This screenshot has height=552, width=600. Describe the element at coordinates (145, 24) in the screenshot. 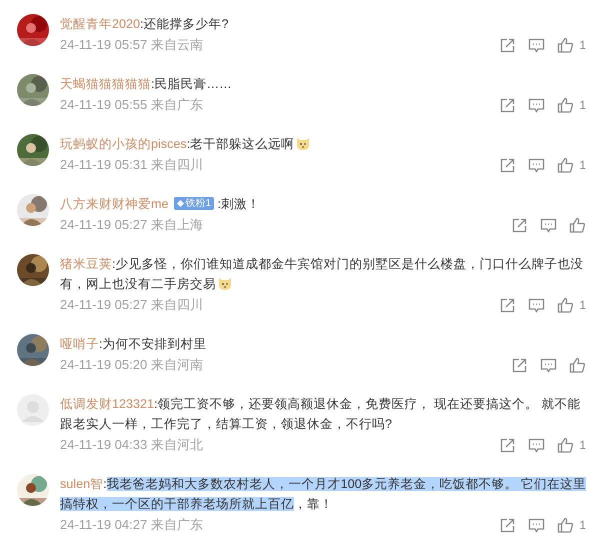

I see `comment-text: 觉醒青年2020:还能撑多少年?` at that location.